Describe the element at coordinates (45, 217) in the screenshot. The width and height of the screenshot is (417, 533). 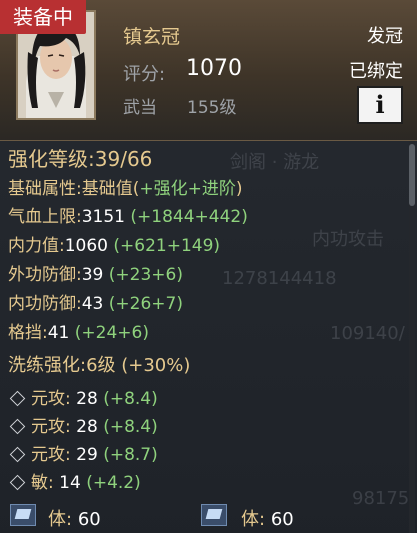
I see `stat-label: 气血上限:` at that location.